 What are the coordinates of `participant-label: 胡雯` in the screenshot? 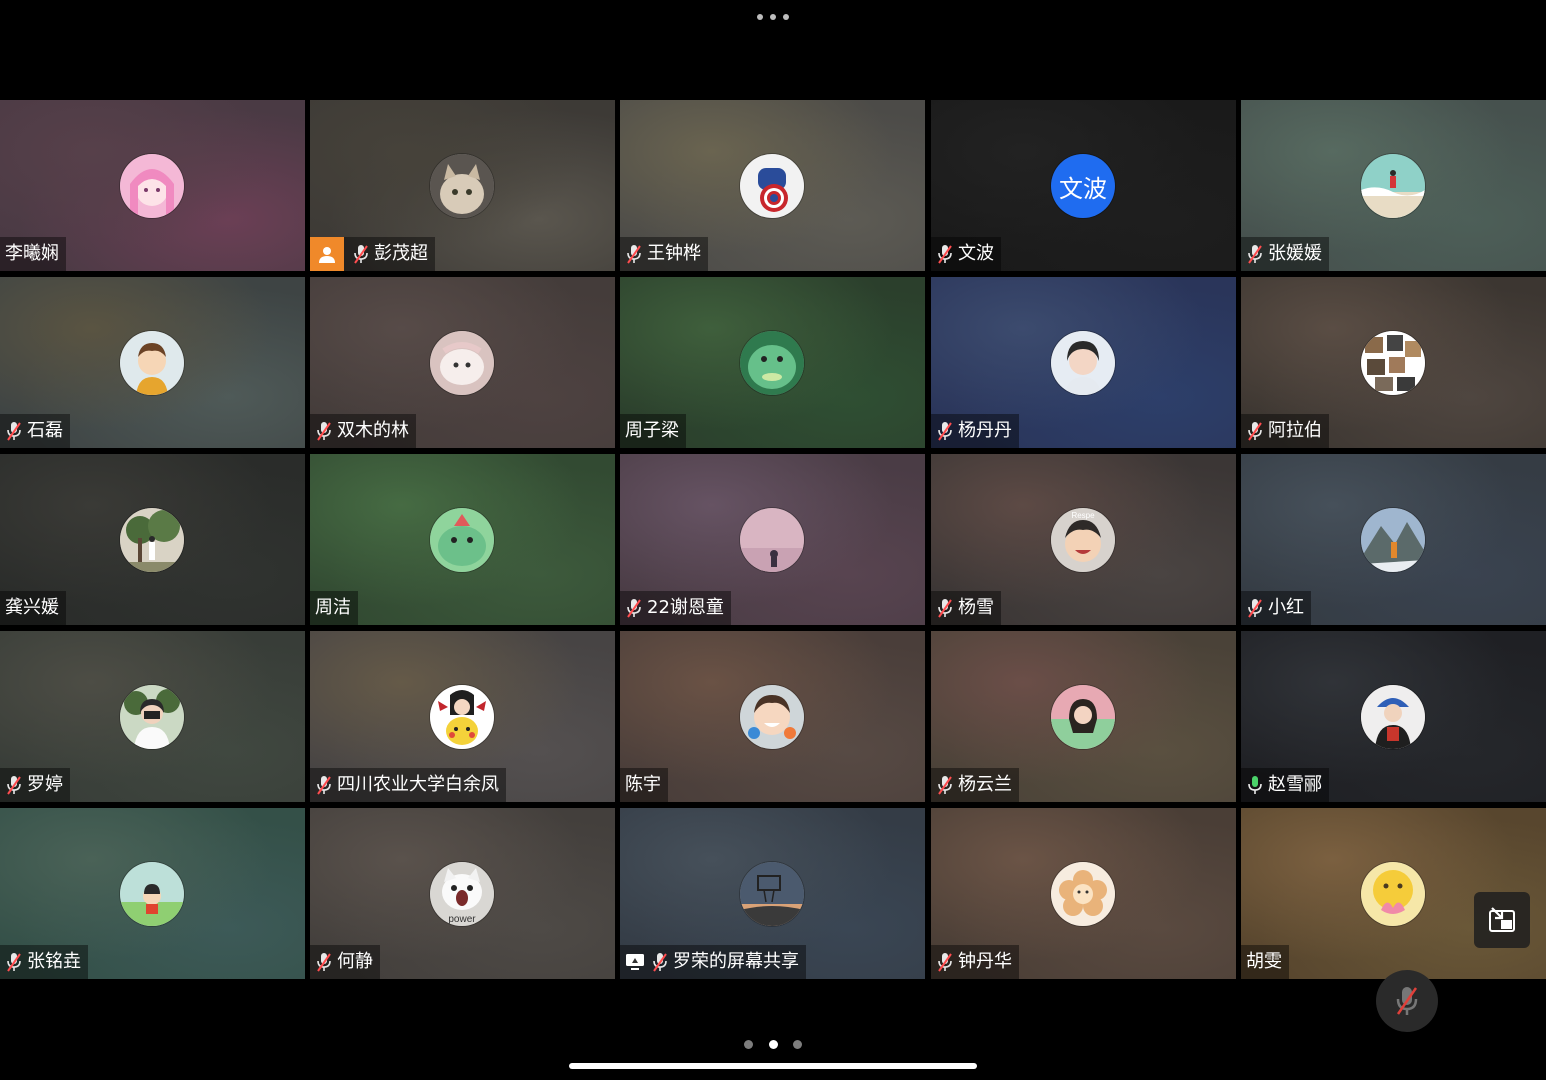 It's located at (1265, 962).